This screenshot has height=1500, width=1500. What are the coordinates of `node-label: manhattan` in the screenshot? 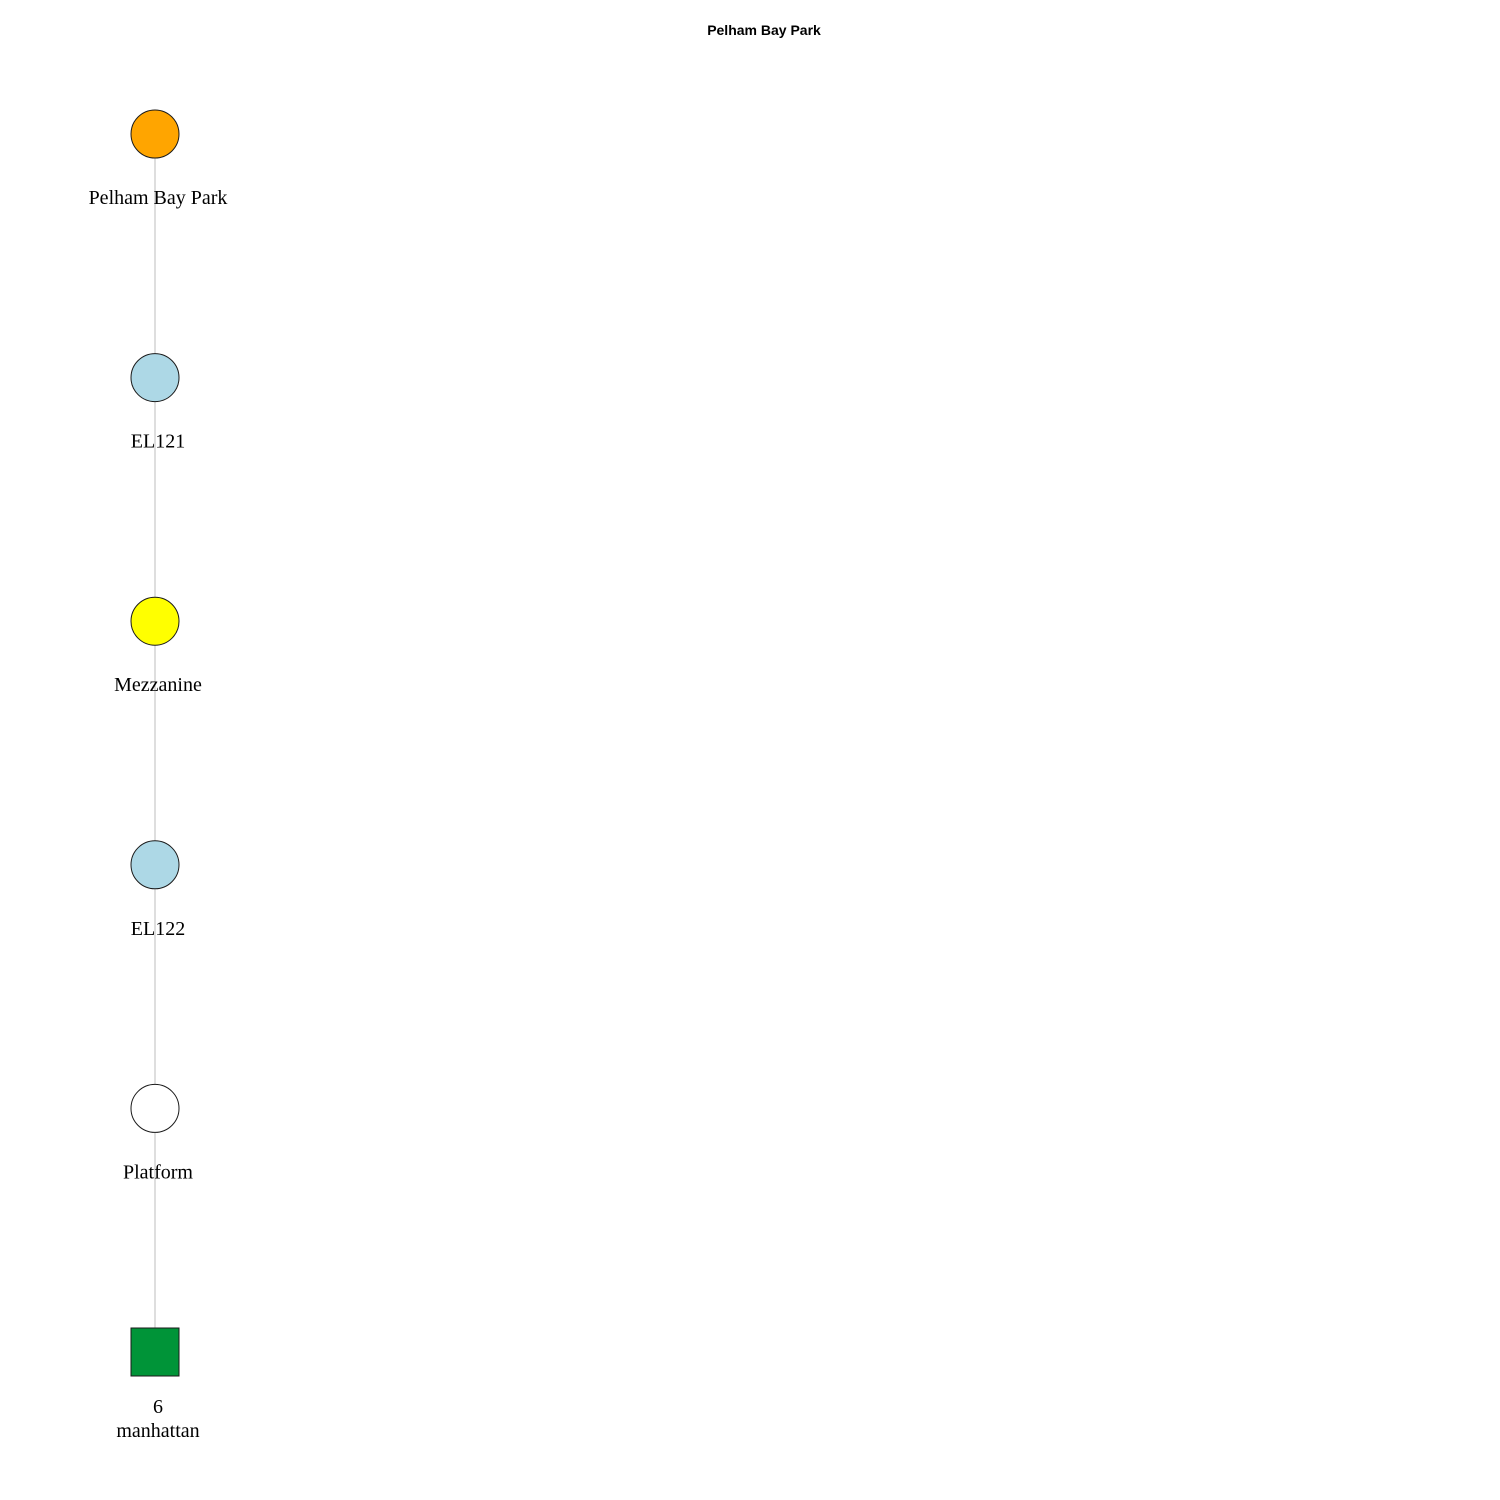 It's located at (157, 1431).